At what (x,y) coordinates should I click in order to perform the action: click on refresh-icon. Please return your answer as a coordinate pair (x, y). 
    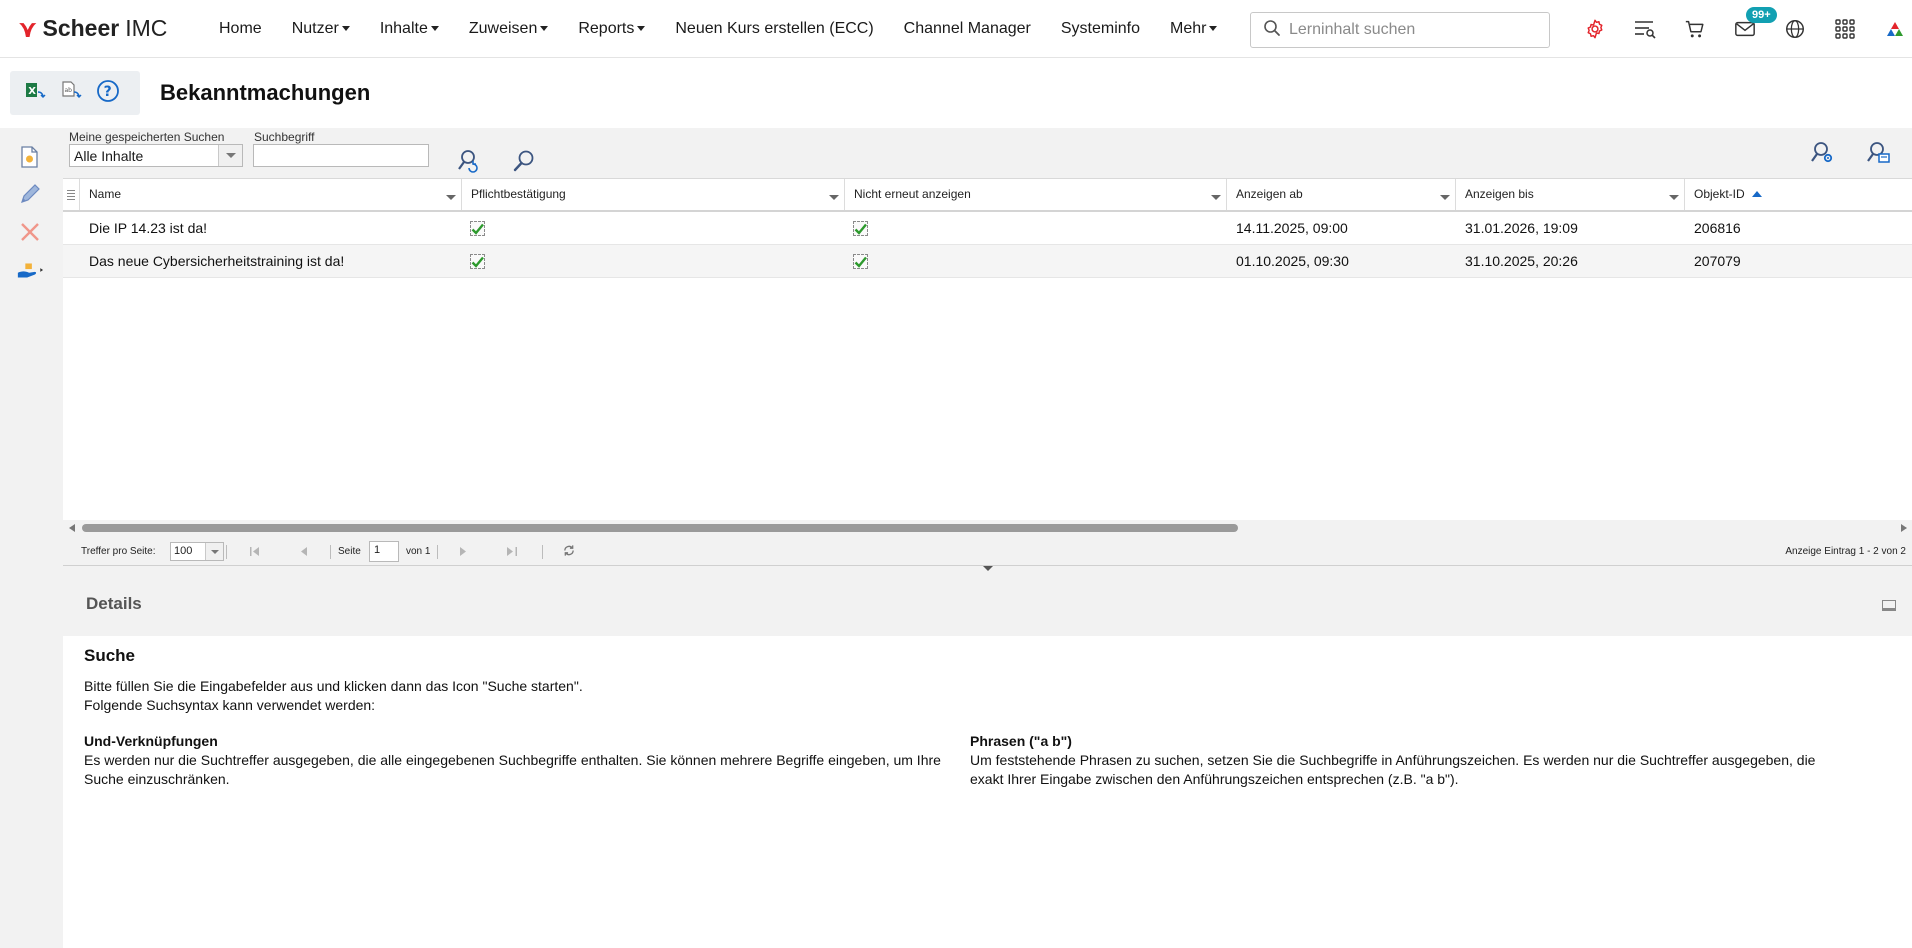
    Looking at the image, I should click on (569, 550).